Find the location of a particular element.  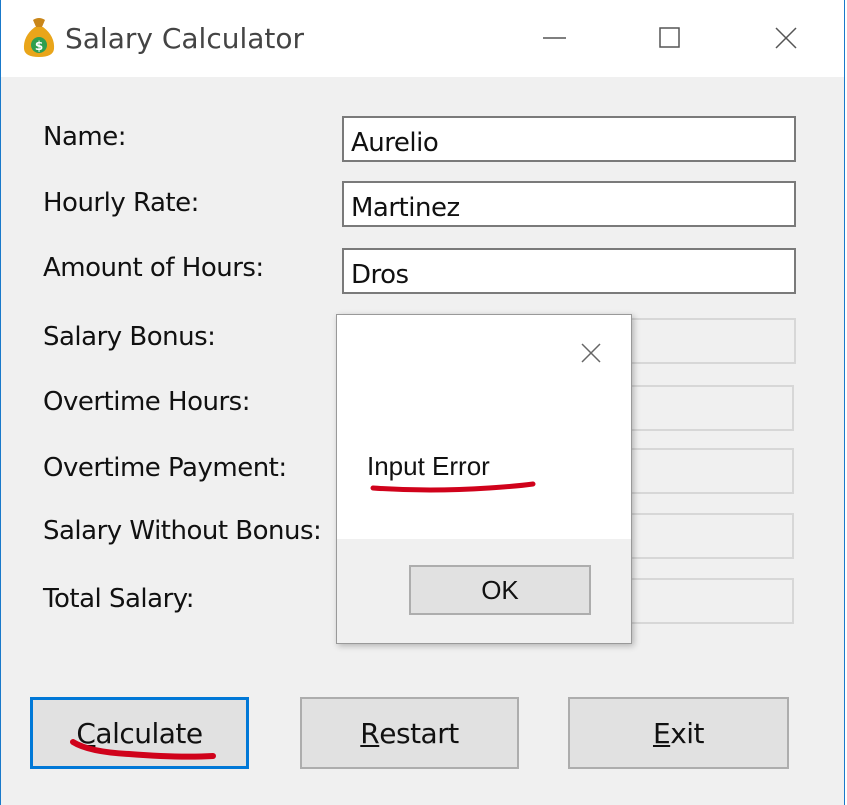

money-bag-icon: $ is located at coordinates (39, 37).